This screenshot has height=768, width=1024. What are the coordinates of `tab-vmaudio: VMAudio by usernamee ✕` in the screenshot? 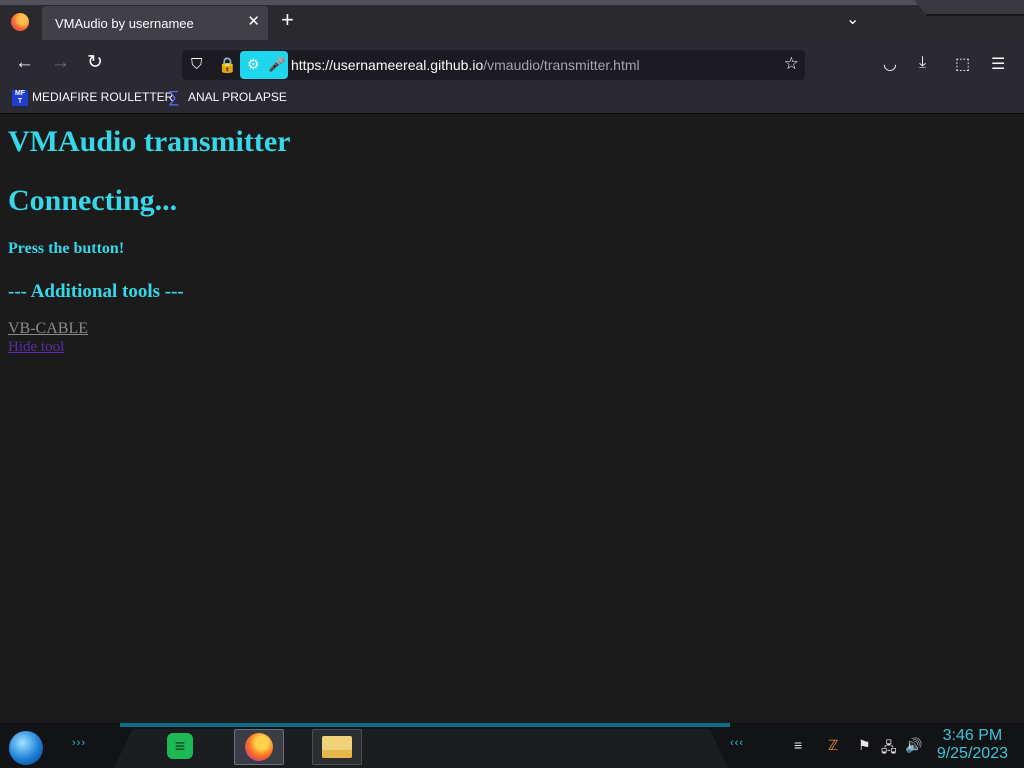 It's located at (155, 23).